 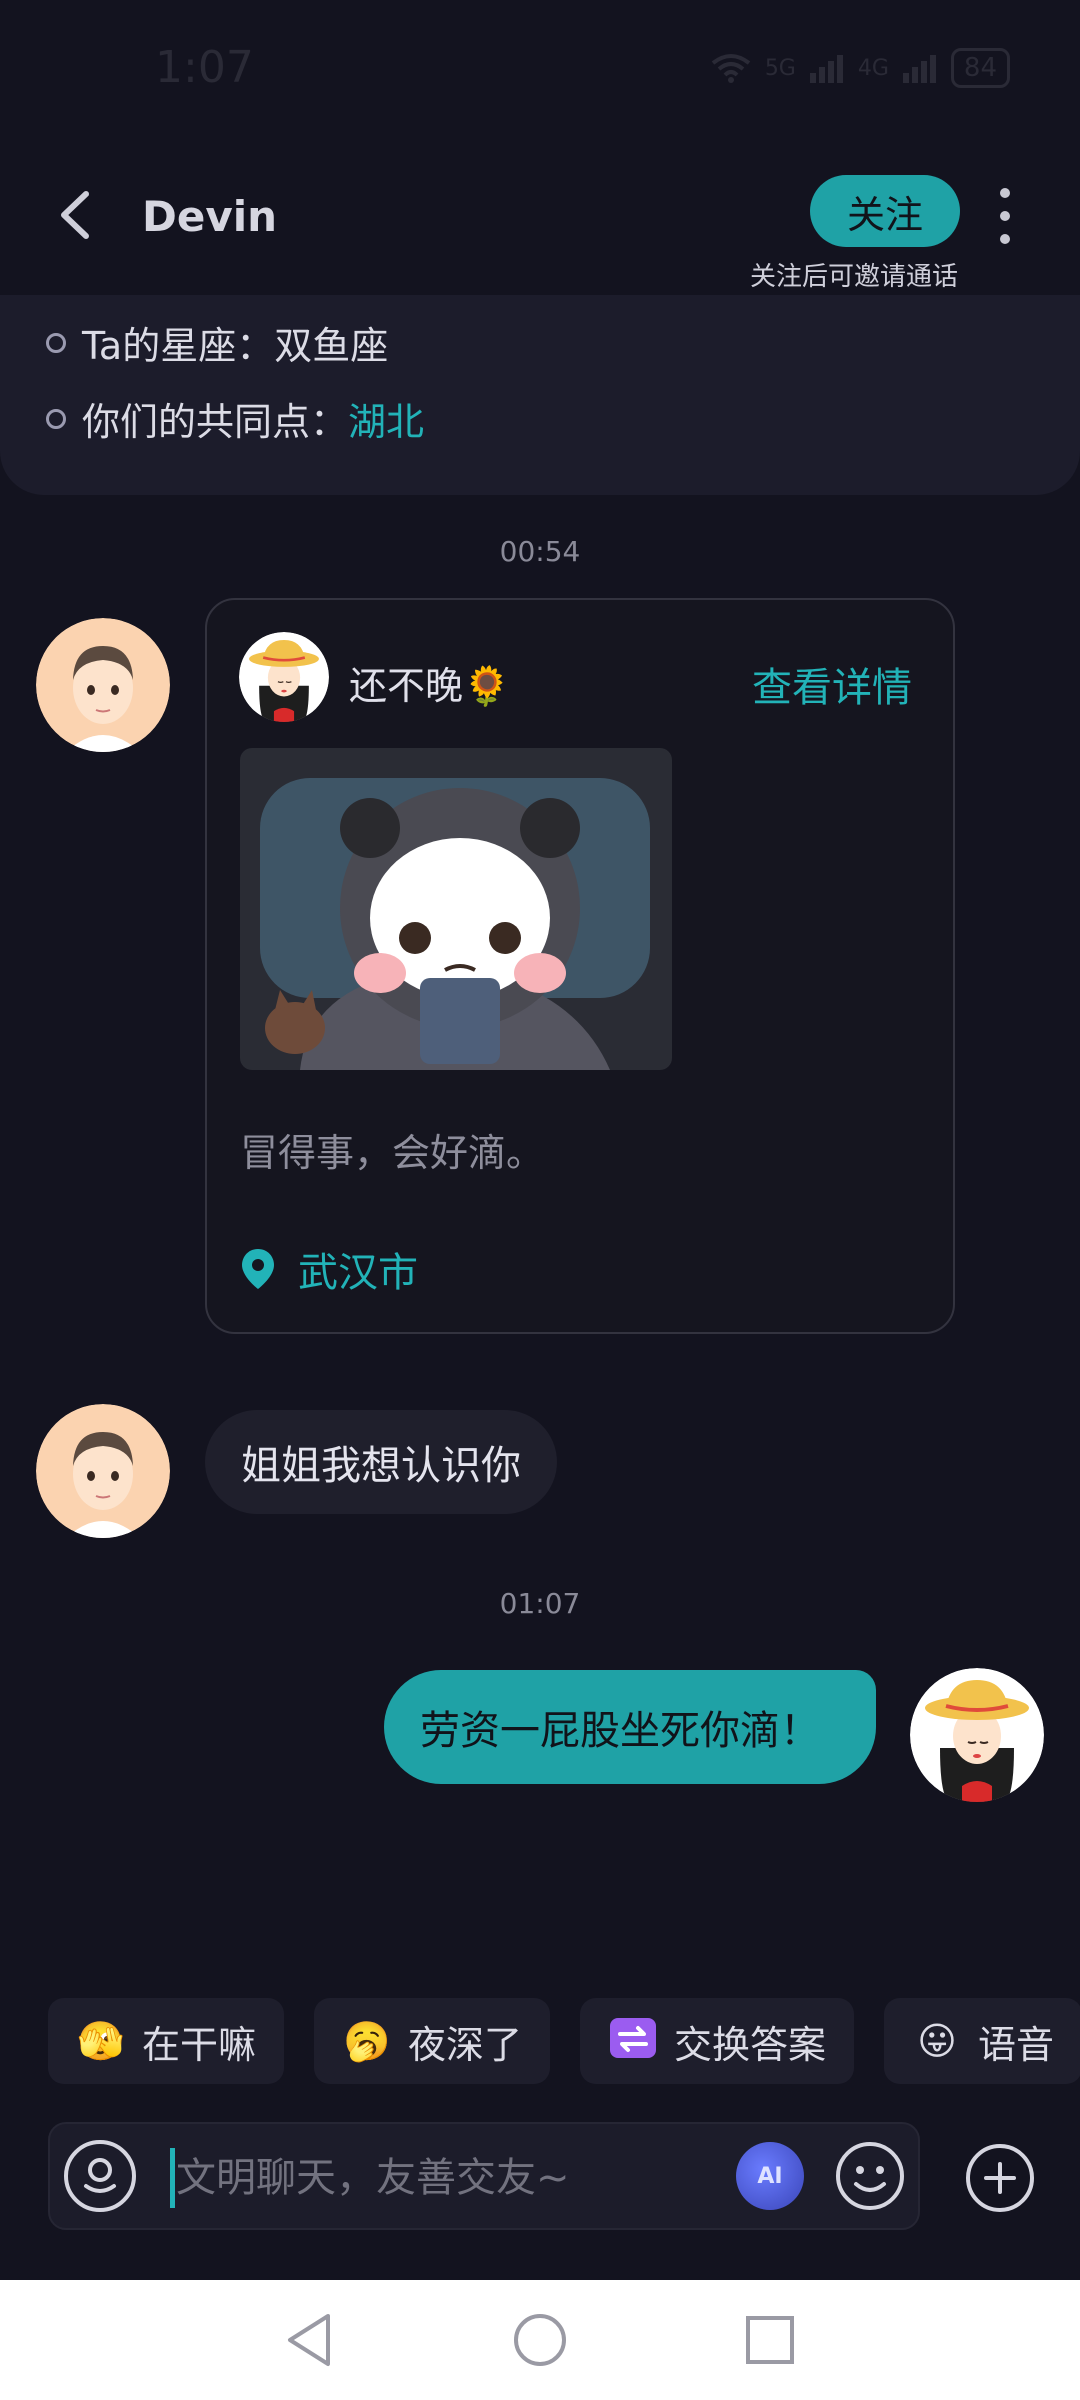 What do you see at coordinates (750, 2044) in the screenshot?
I see `chip-label: 交换答案` at bounding box center [750, 2044].